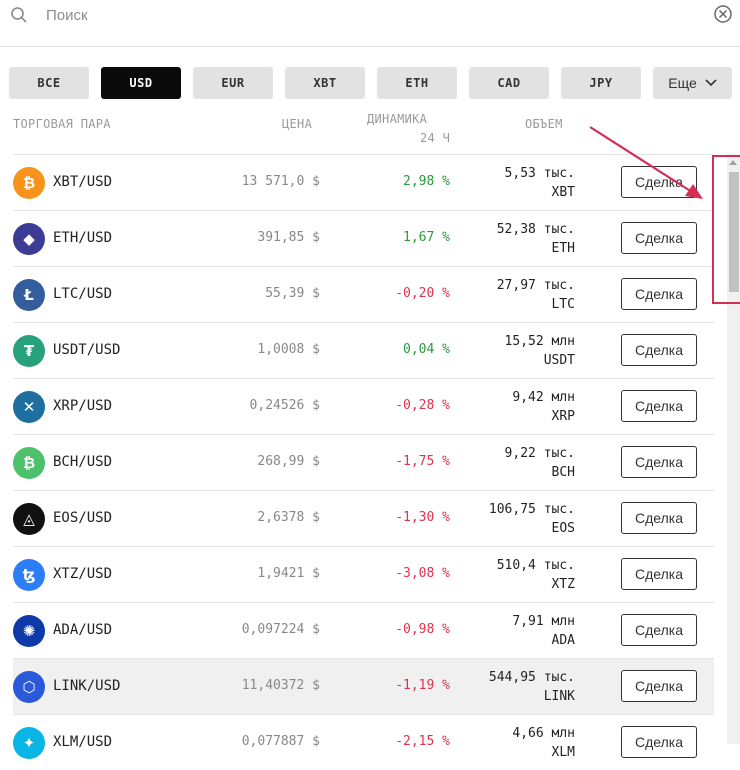  I want to click on pair-label: XTZ/USD, so click(82, 574).